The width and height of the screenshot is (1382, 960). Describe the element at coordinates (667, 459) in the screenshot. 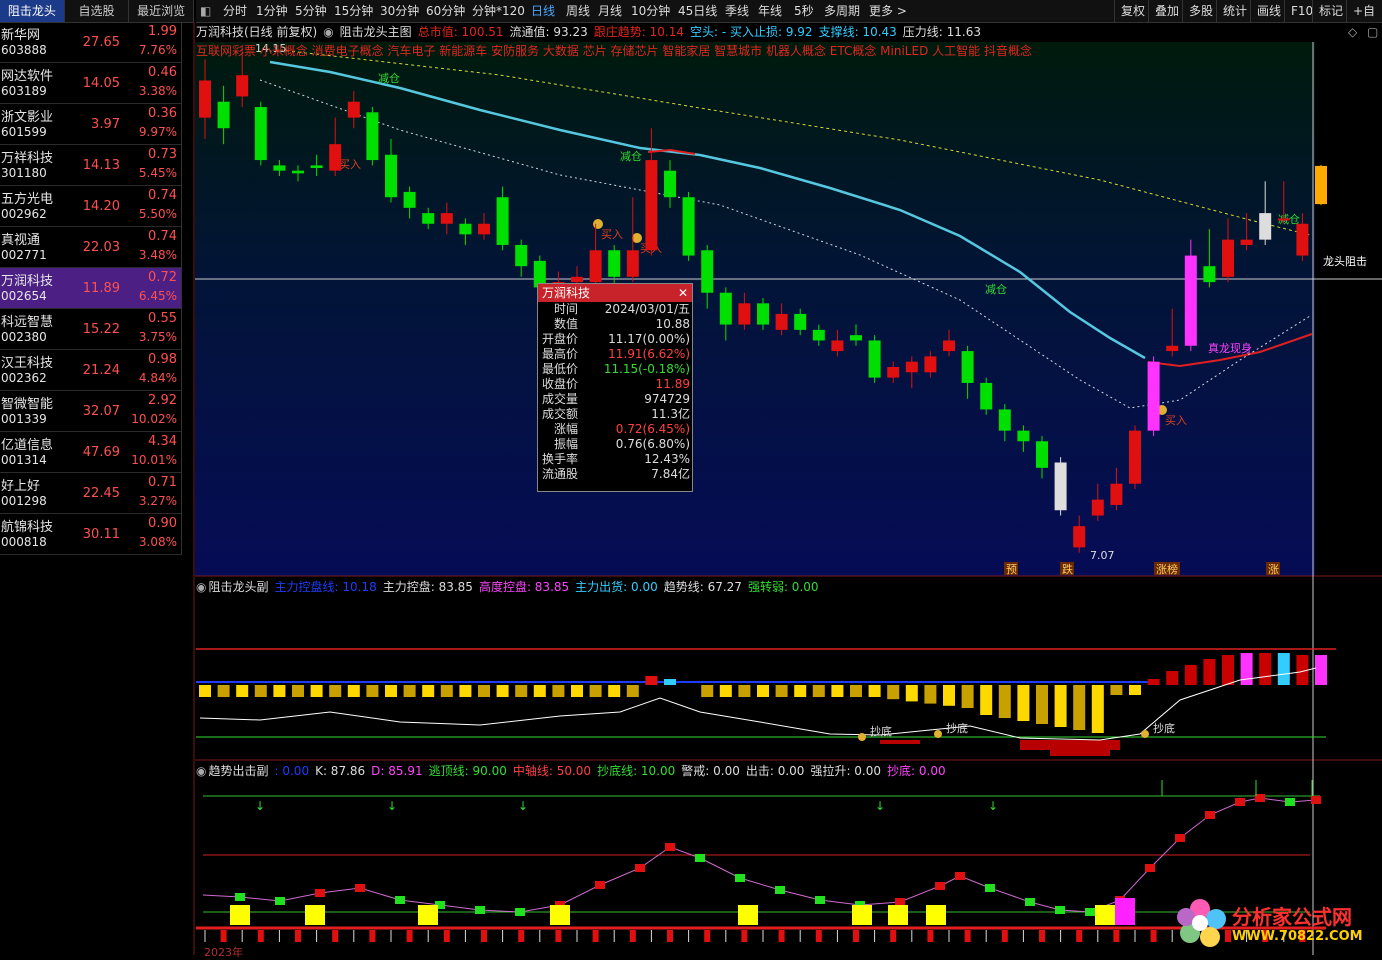

I see `popup-row-value: 12.43%` at that location.